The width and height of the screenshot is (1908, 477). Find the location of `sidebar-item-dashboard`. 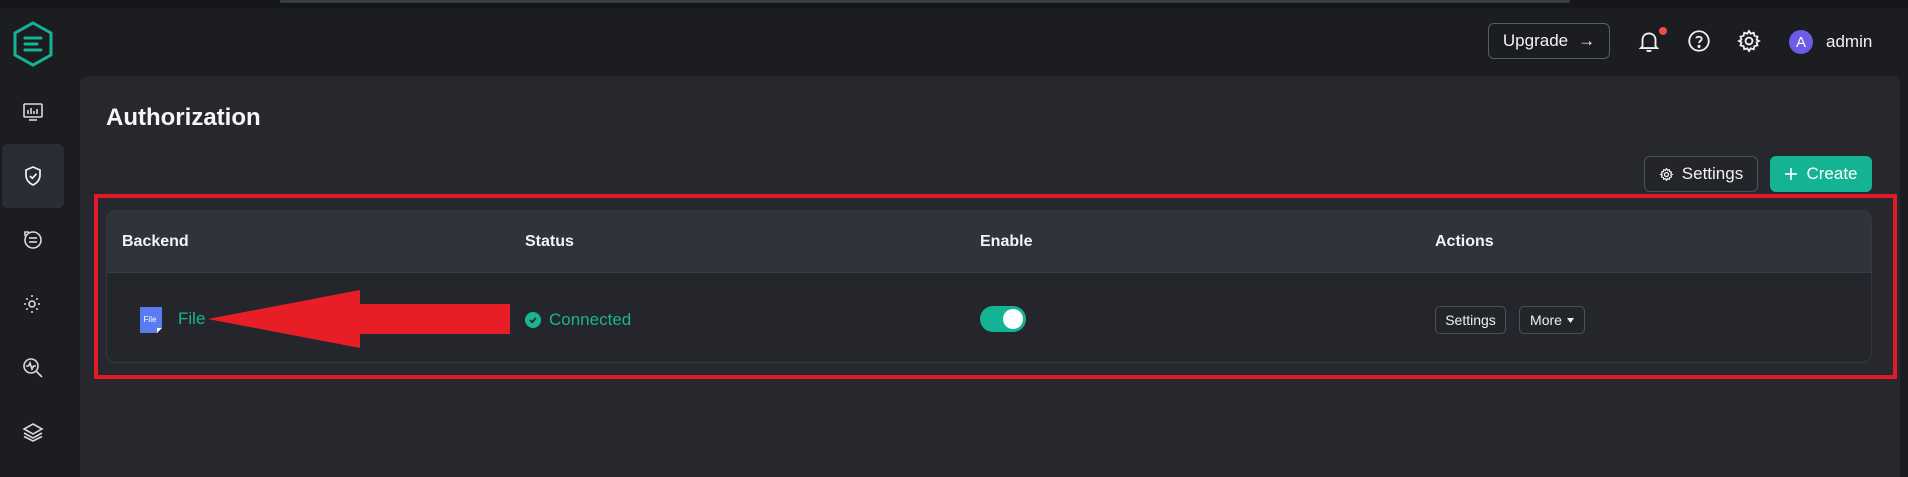

sidebar-item-dashboard is located at coordinates (33, 112).